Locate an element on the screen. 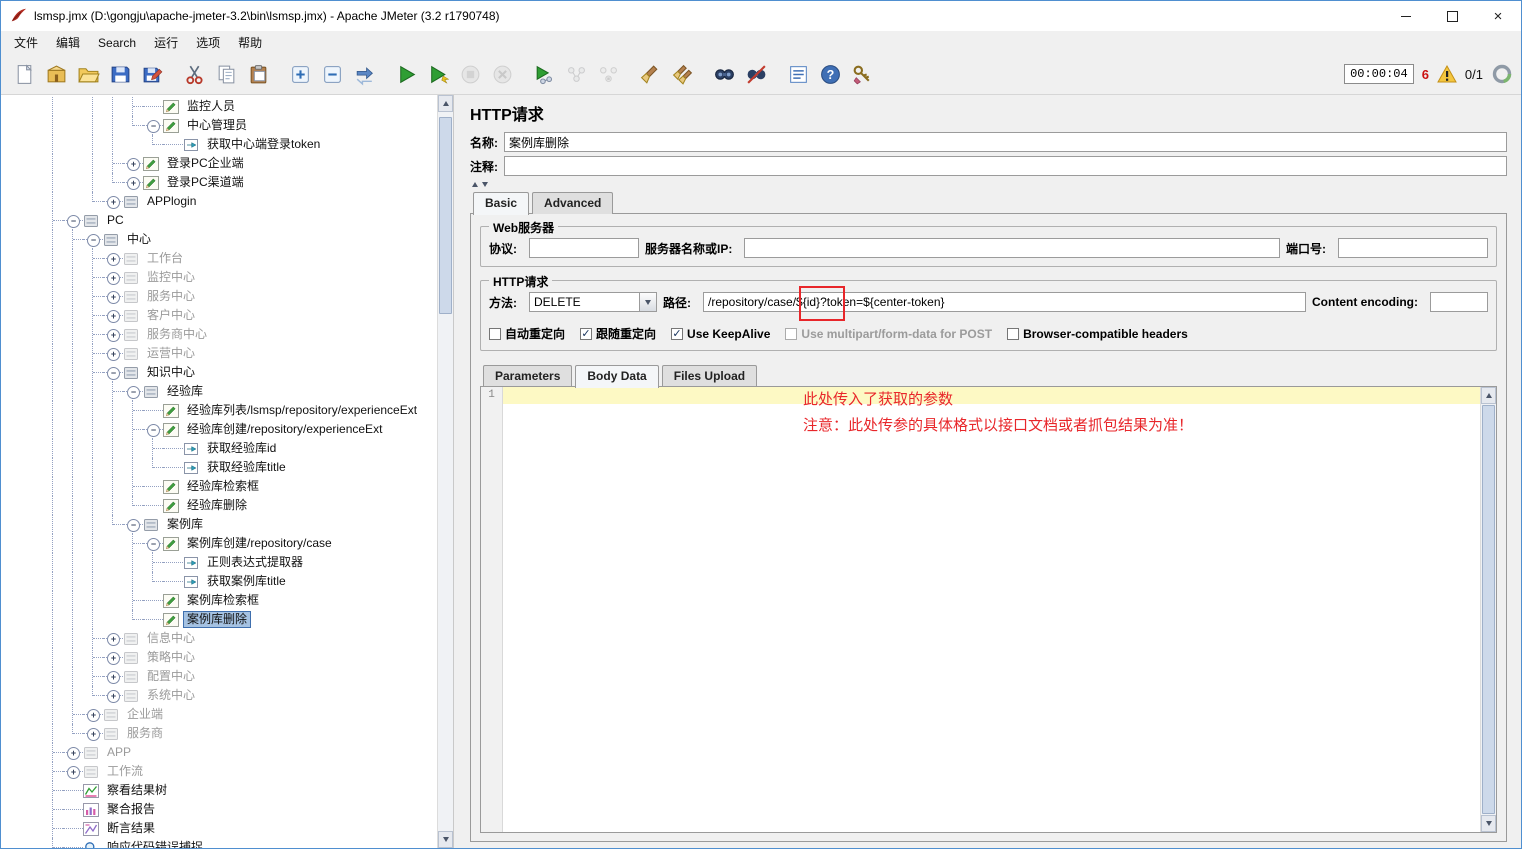 This screenshot has width=1522, height=849. tree-node: − 案例库 is located at coordinates (240, 524).